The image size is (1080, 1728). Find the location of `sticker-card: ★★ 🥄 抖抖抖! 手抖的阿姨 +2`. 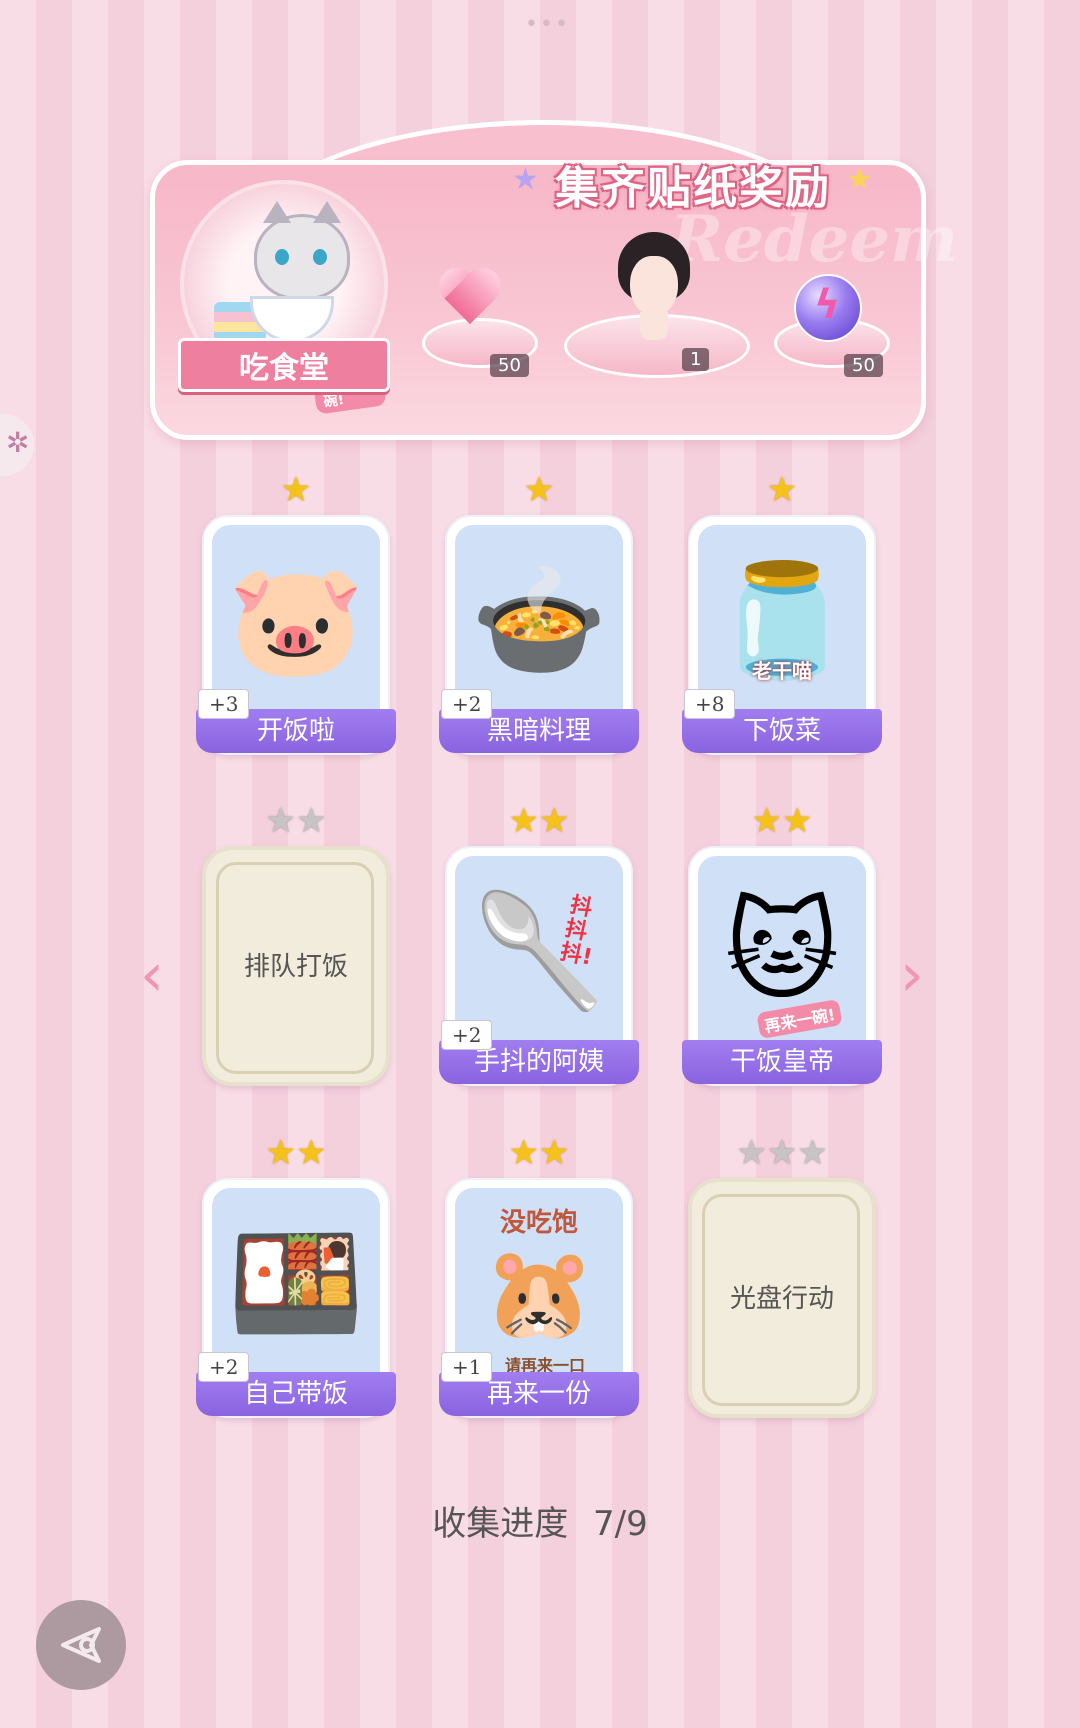

sticker-card: ★★ 🥄 抖抖抖! 手抖的阿姨 +2 is located at coordinates (539, 945).